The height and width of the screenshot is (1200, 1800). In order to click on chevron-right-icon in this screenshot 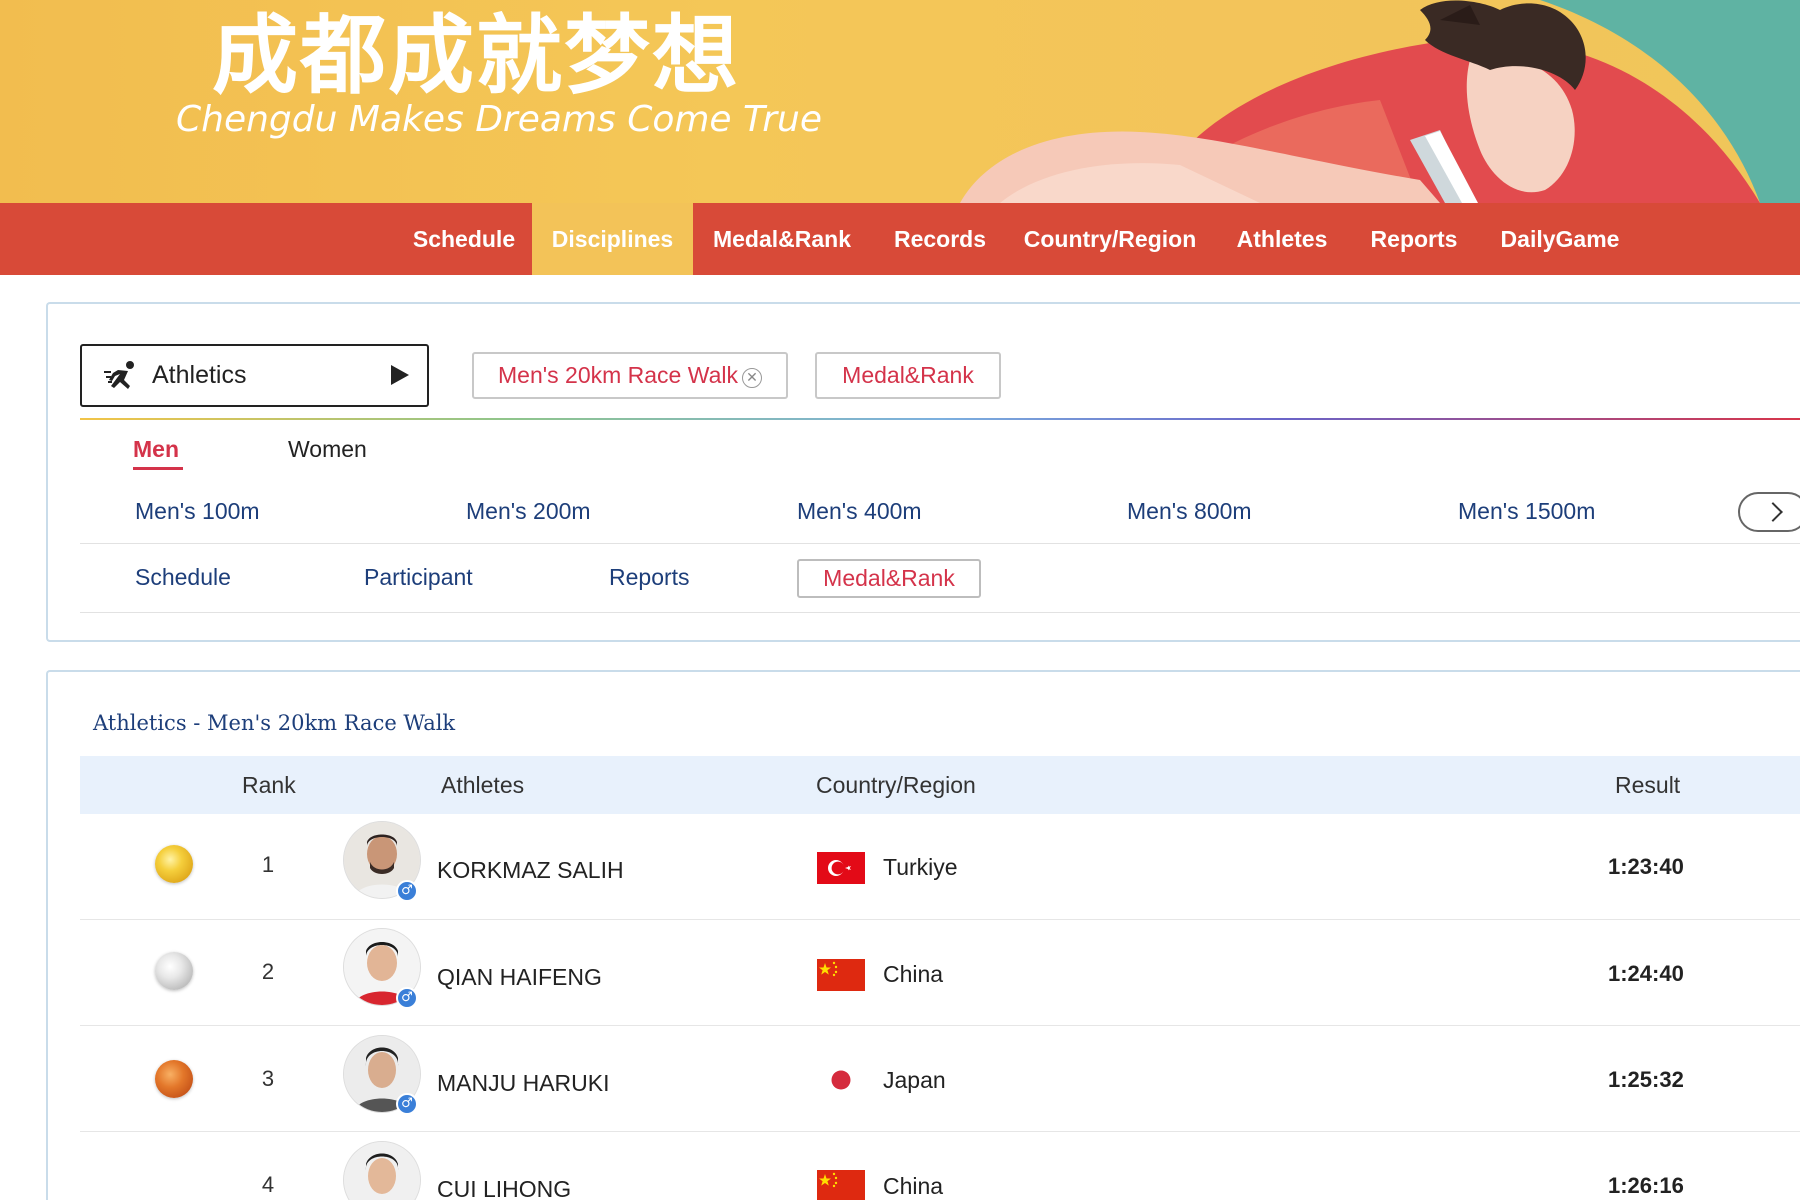, I will do `click(1773, 512)`.